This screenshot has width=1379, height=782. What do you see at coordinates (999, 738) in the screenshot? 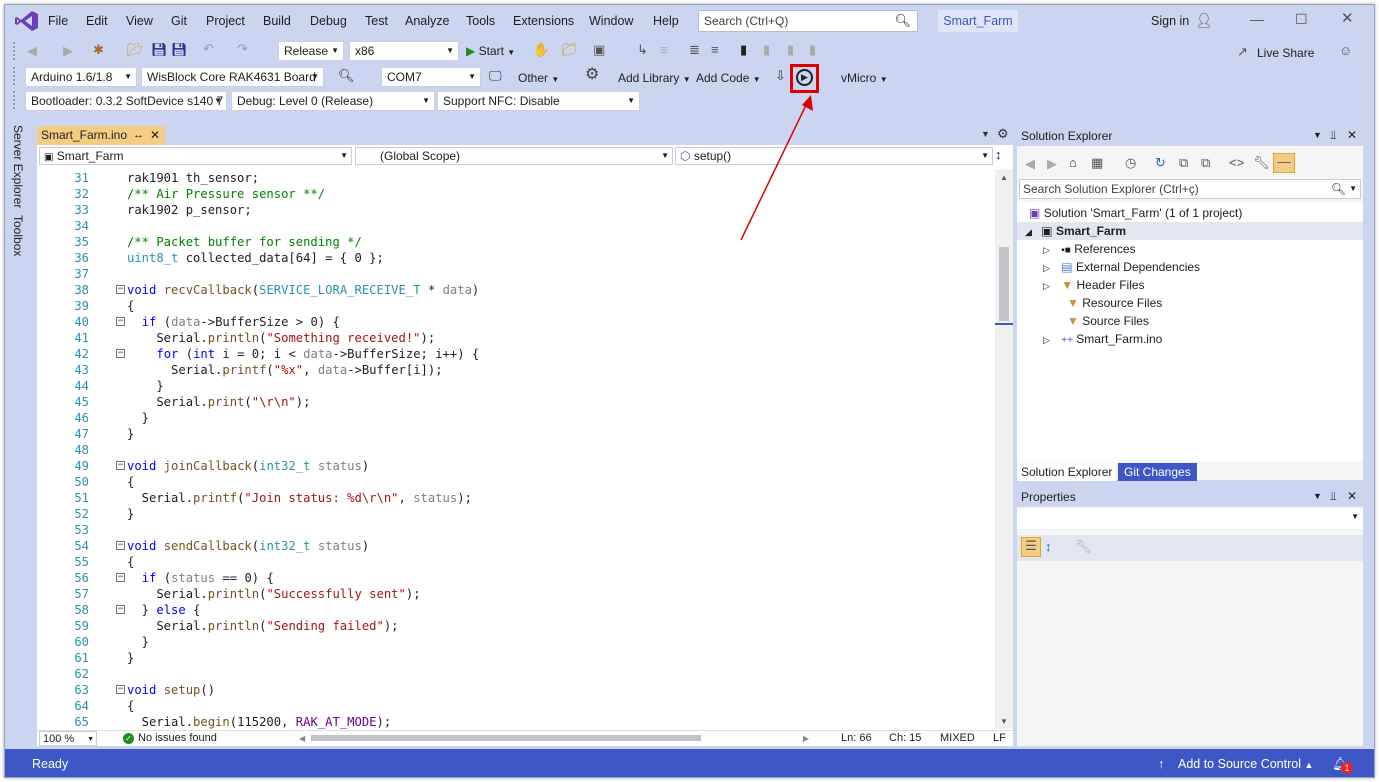
I see `line-ending-indicator: LF` at bounding box center [999, 738].